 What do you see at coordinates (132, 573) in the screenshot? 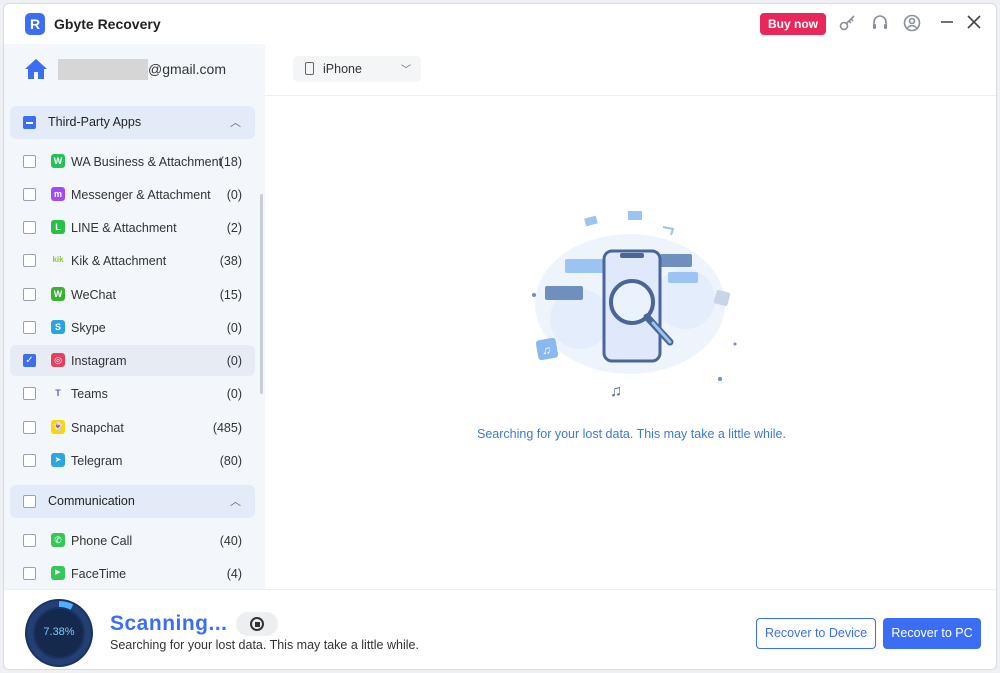
I see `list-item-facetime: ▶ FaceTime (4)` at bounding box center [132, 573].